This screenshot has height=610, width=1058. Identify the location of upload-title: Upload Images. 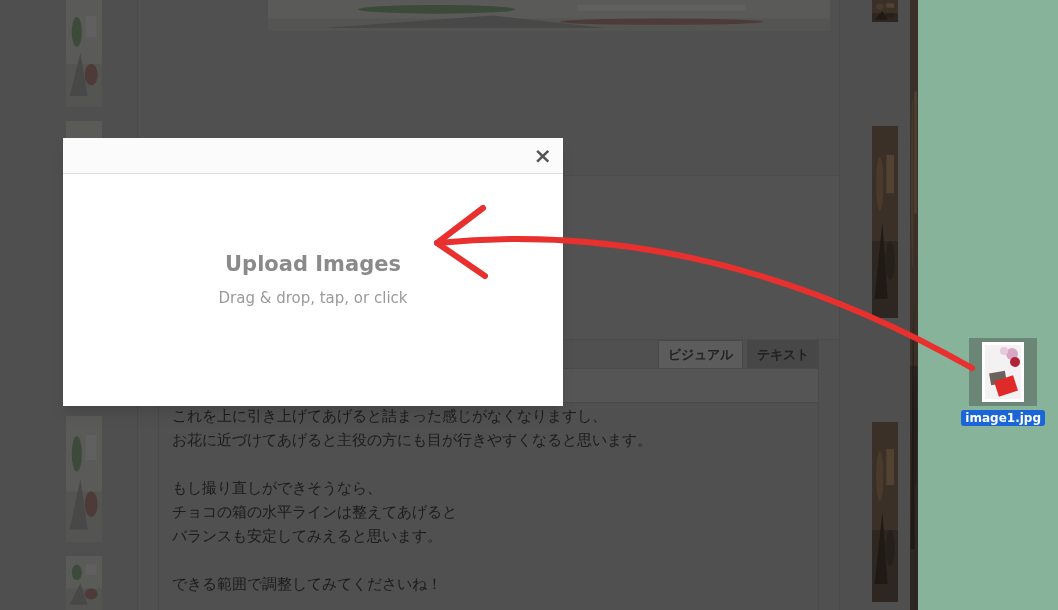
(313, 264).